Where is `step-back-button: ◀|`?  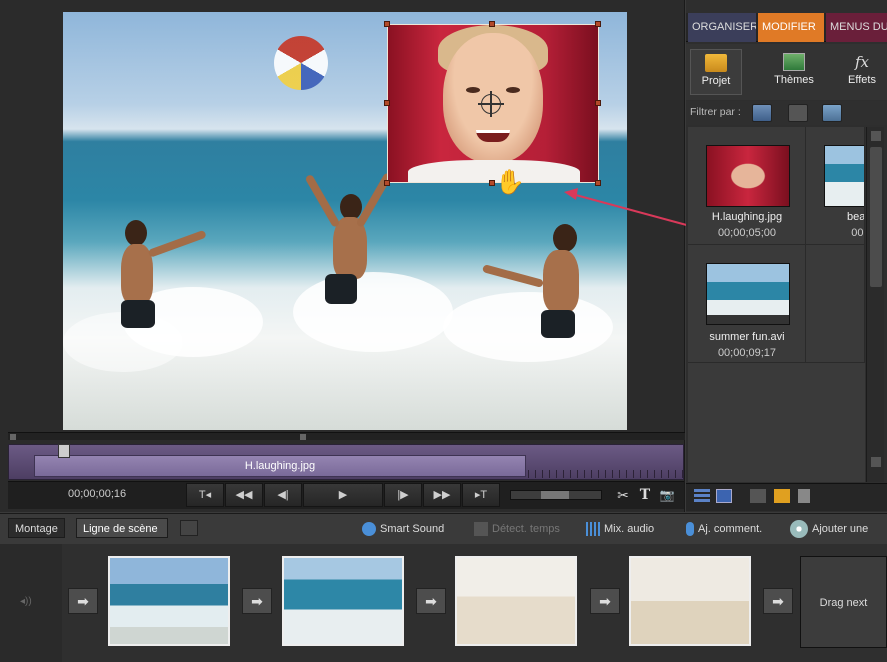 step-back-button: ◀| is located at coordinates (283, 495).